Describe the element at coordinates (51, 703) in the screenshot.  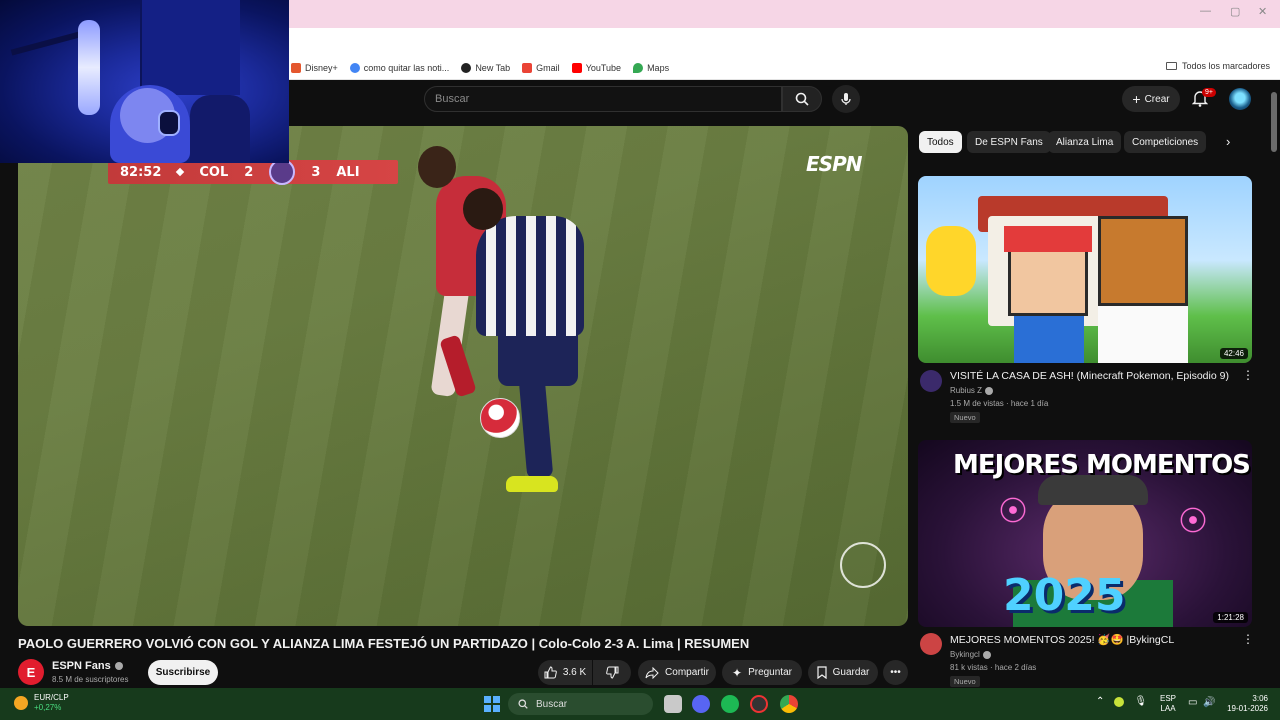
I see `currency-widget-text: EUR/CLP +0,27%` at that location.